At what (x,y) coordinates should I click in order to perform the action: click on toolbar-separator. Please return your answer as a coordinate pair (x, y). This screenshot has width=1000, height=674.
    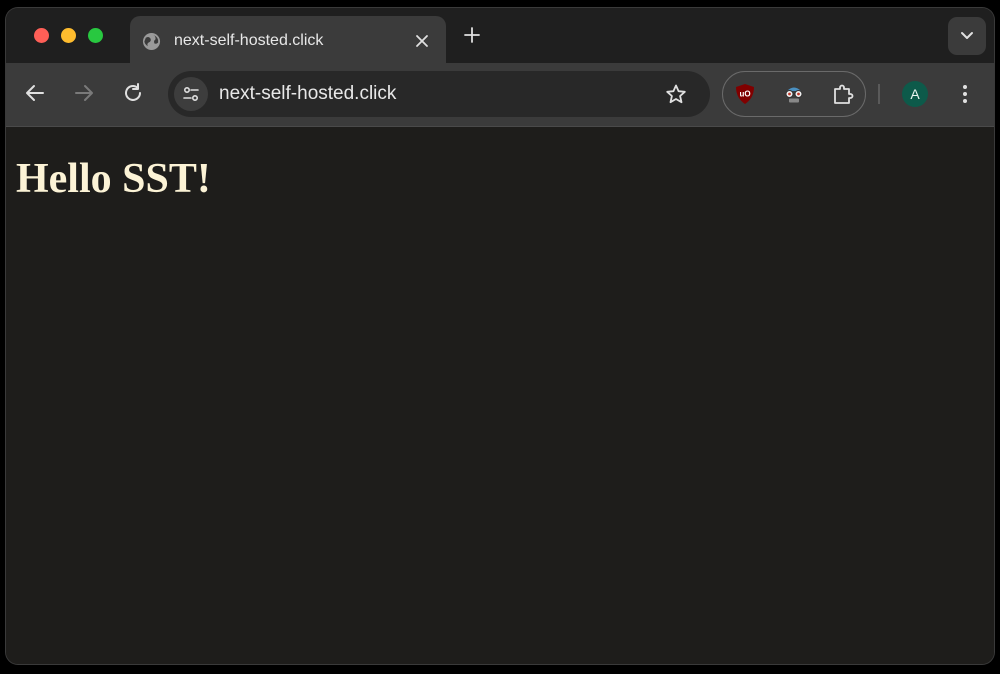
    Looking at the image, I should click on (879, 94).